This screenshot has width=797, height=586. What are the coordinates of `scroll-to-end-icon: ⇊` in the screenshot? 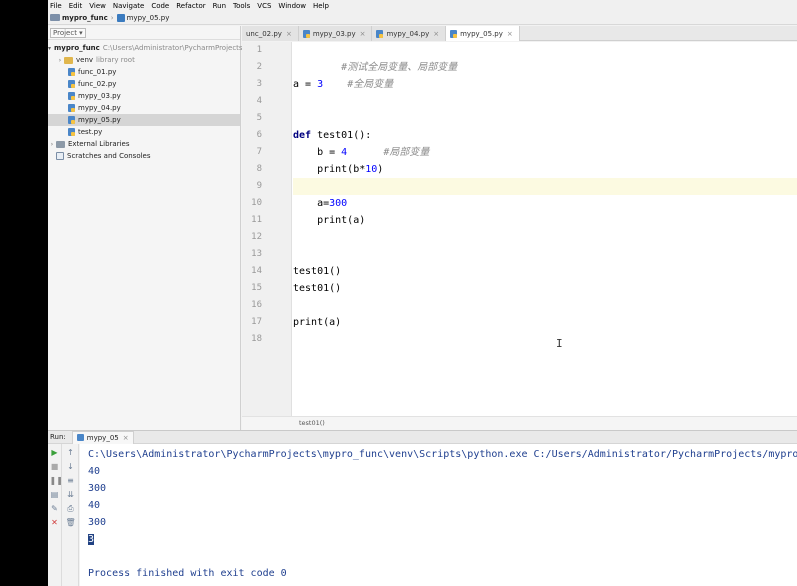 It's located at (71, 495).